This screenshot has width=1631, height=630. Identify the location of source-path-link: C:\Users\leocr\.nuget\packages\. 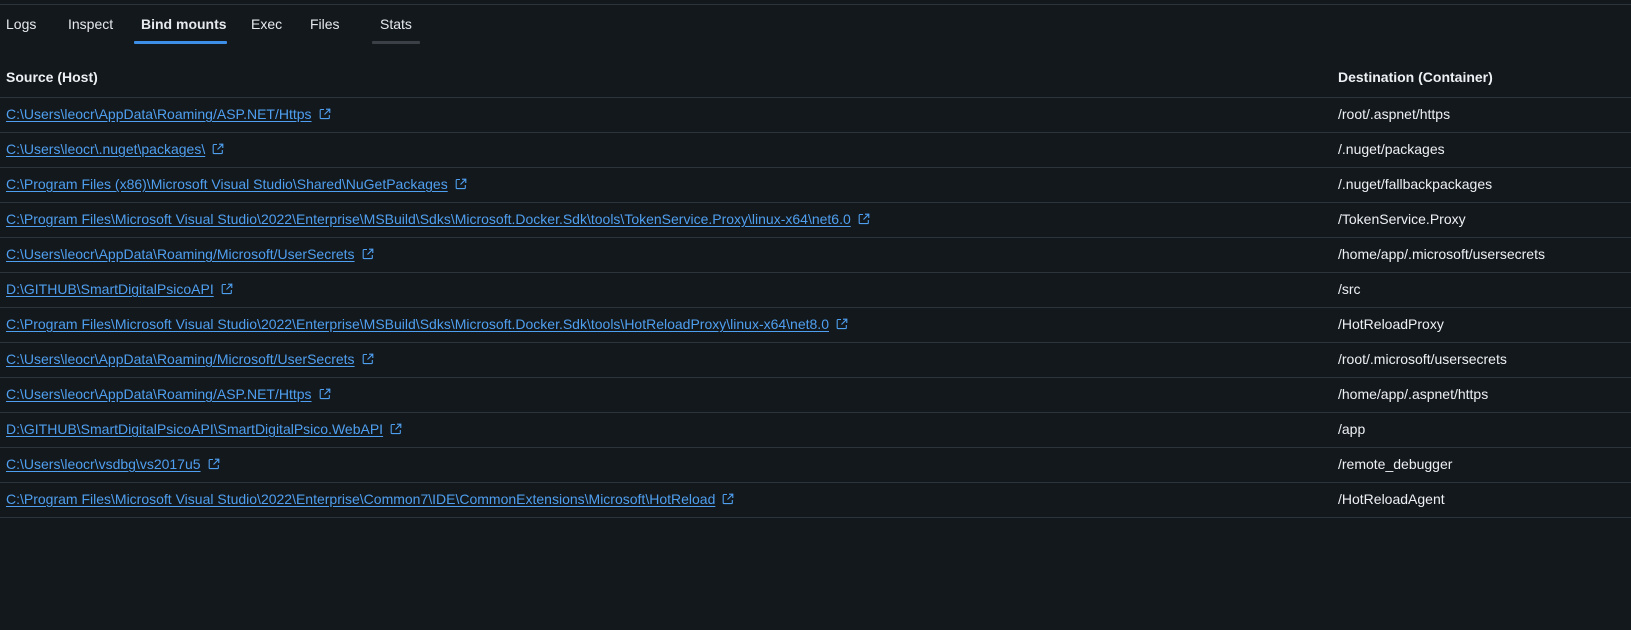
(105, 149).